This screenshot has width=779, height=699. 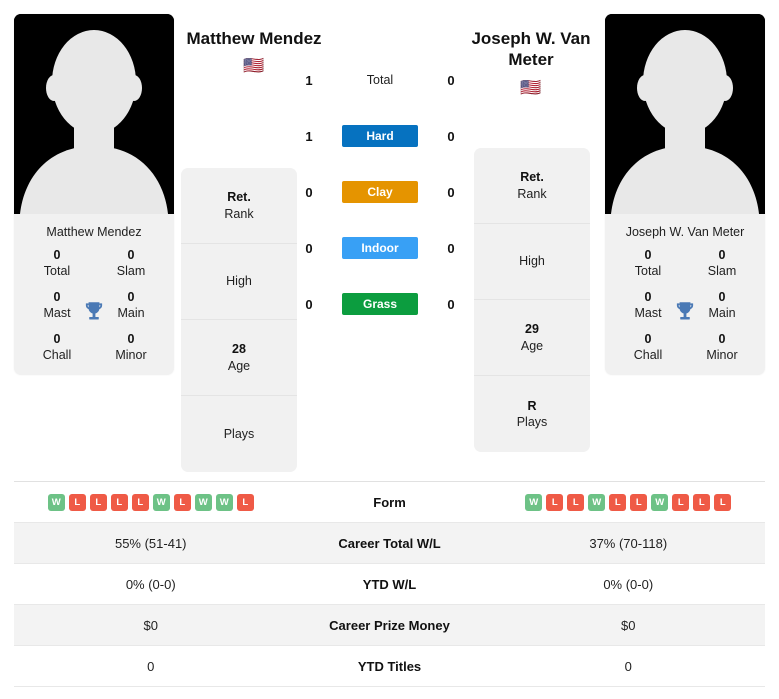 What do you see at coordinates (380, 136) in the screenshot?
I see `surface-badge-hard: Hard` at bounding box center [380, 136].